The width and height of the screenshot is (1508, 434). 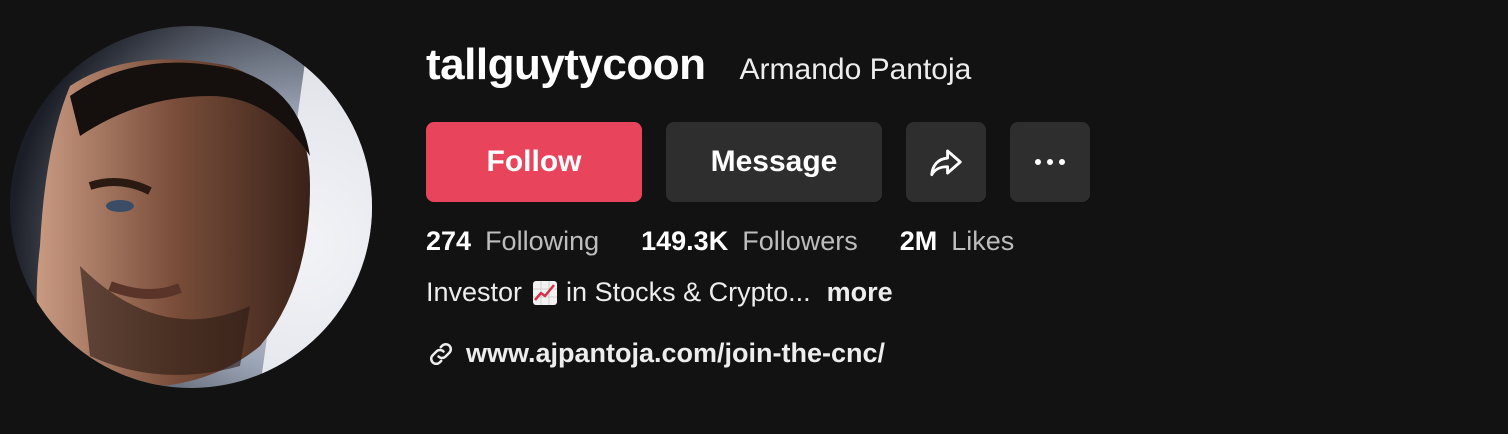 What do you see at coordinates (441, 354) in the screenshot?
I see `link-icon` at bounding box center [441, 354].